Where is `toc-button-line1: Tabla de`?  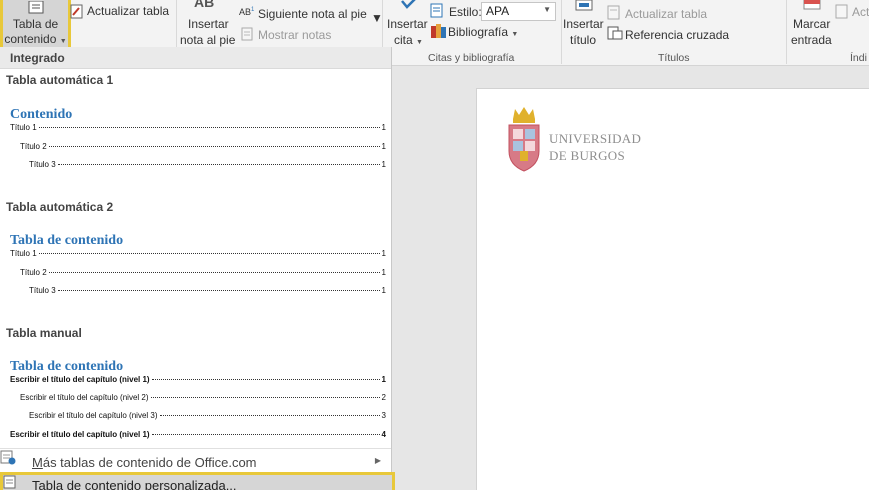
toc-button-line1: Tabla de is located at coordinates (35, 24).